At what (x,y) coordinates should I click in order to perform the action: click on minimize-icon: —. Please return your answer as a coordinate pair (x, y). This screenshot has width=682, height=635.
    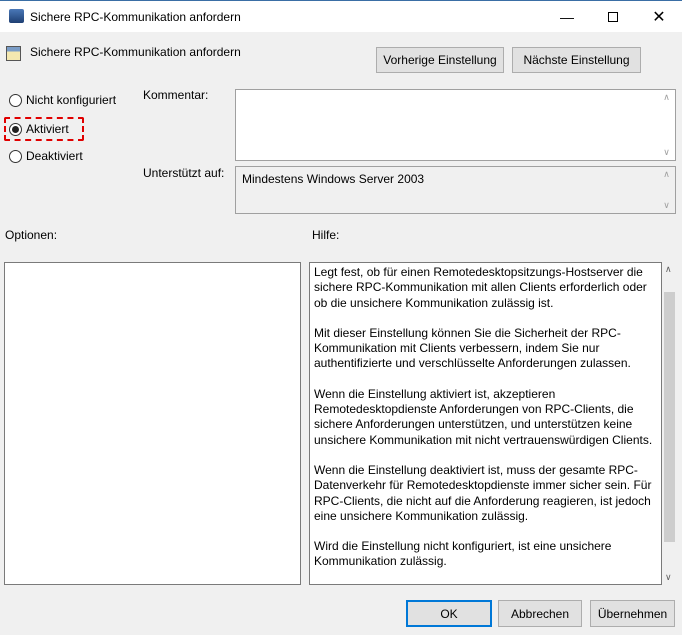
    Looking at the image, I should click on (567, 16).